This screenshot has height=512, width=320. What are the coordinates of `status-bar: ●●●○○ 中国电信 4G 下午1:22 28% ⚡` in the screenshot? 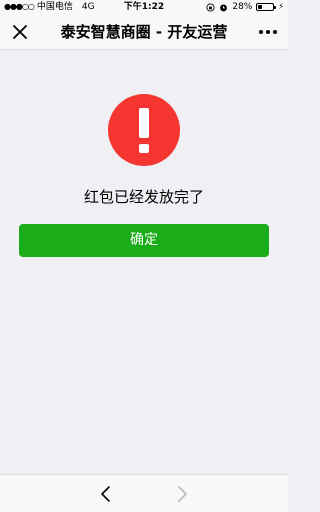 It's located at (144, 7).